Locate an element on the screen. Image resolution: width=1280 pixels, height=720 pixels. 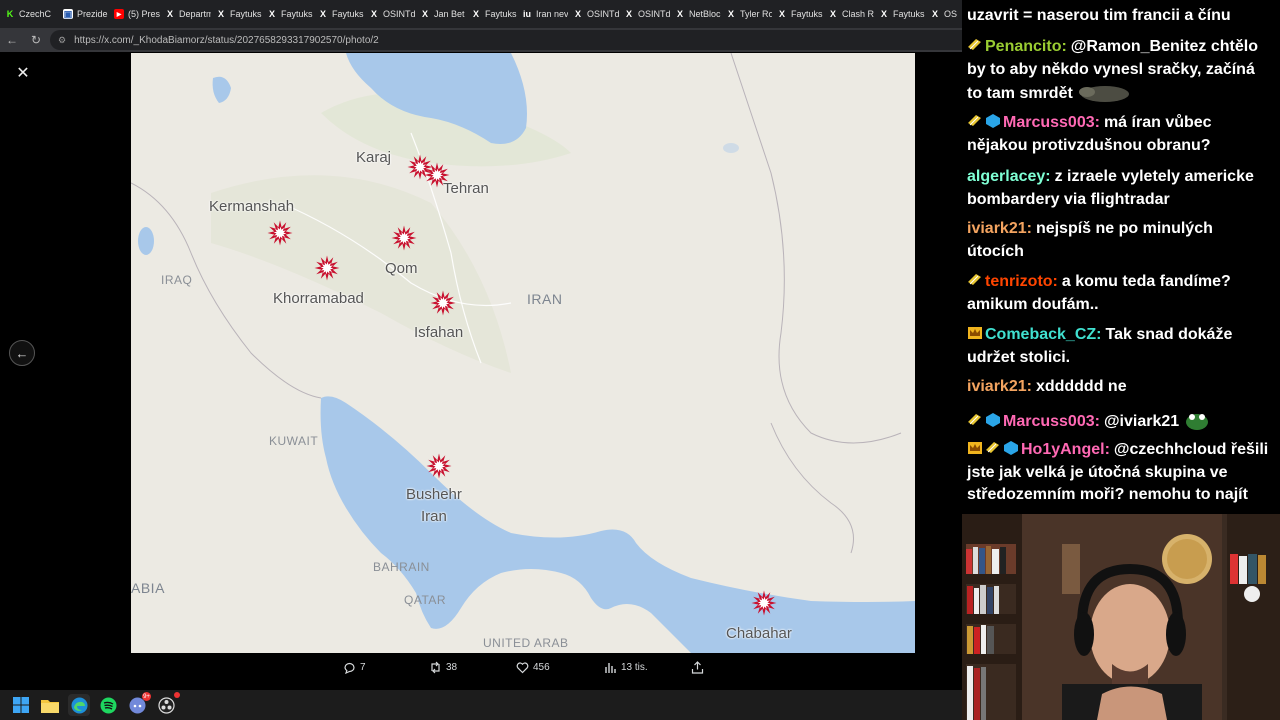
chat-username: Comeback_CZ: is located at coordinates (1043, 334).